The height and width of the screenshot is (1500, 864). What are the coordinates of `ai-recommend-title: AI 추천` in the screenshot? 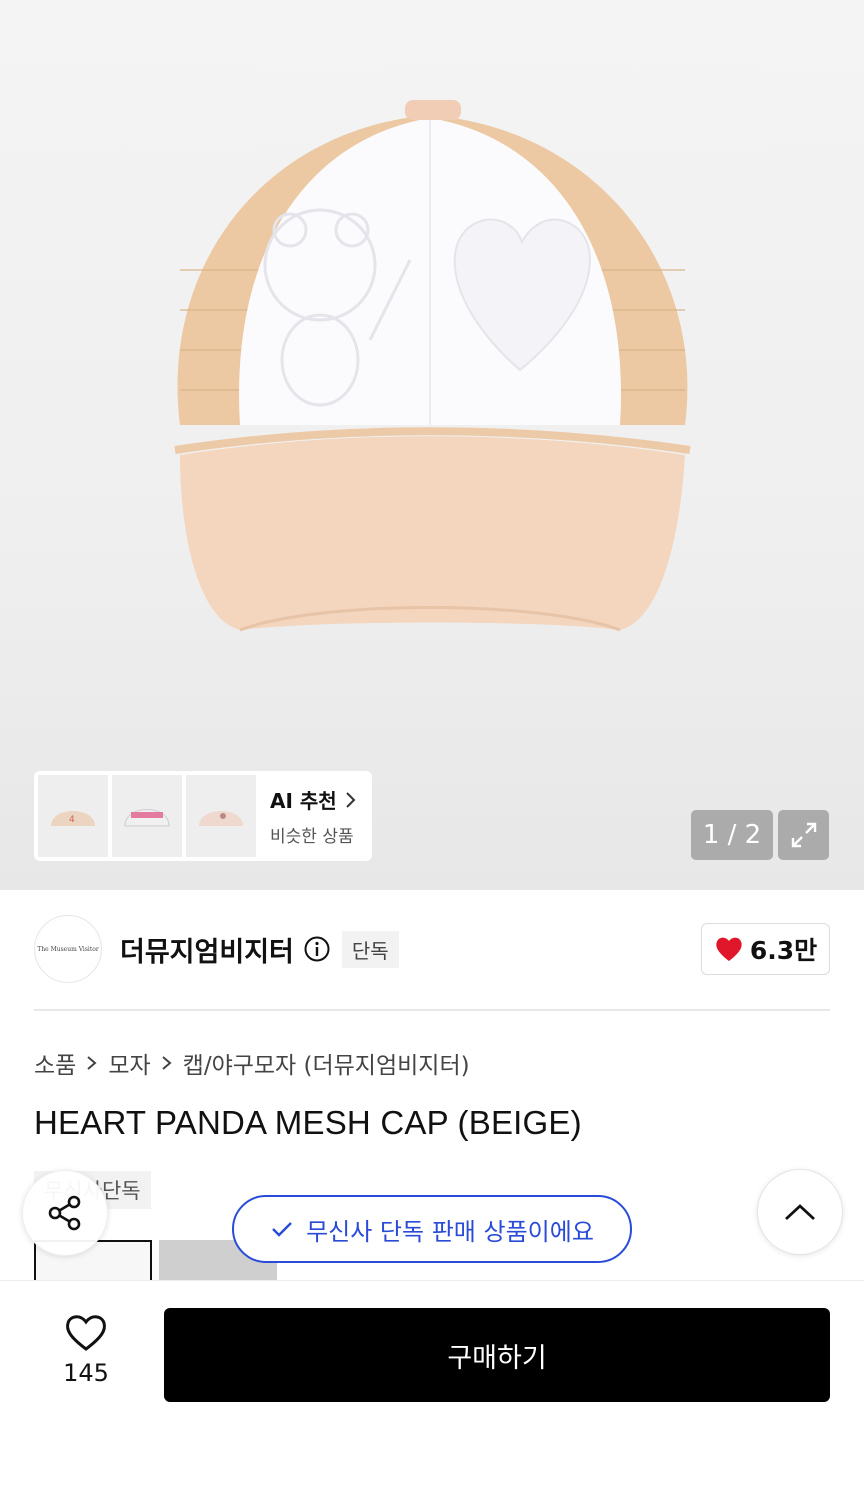 It's located at (313, 799).